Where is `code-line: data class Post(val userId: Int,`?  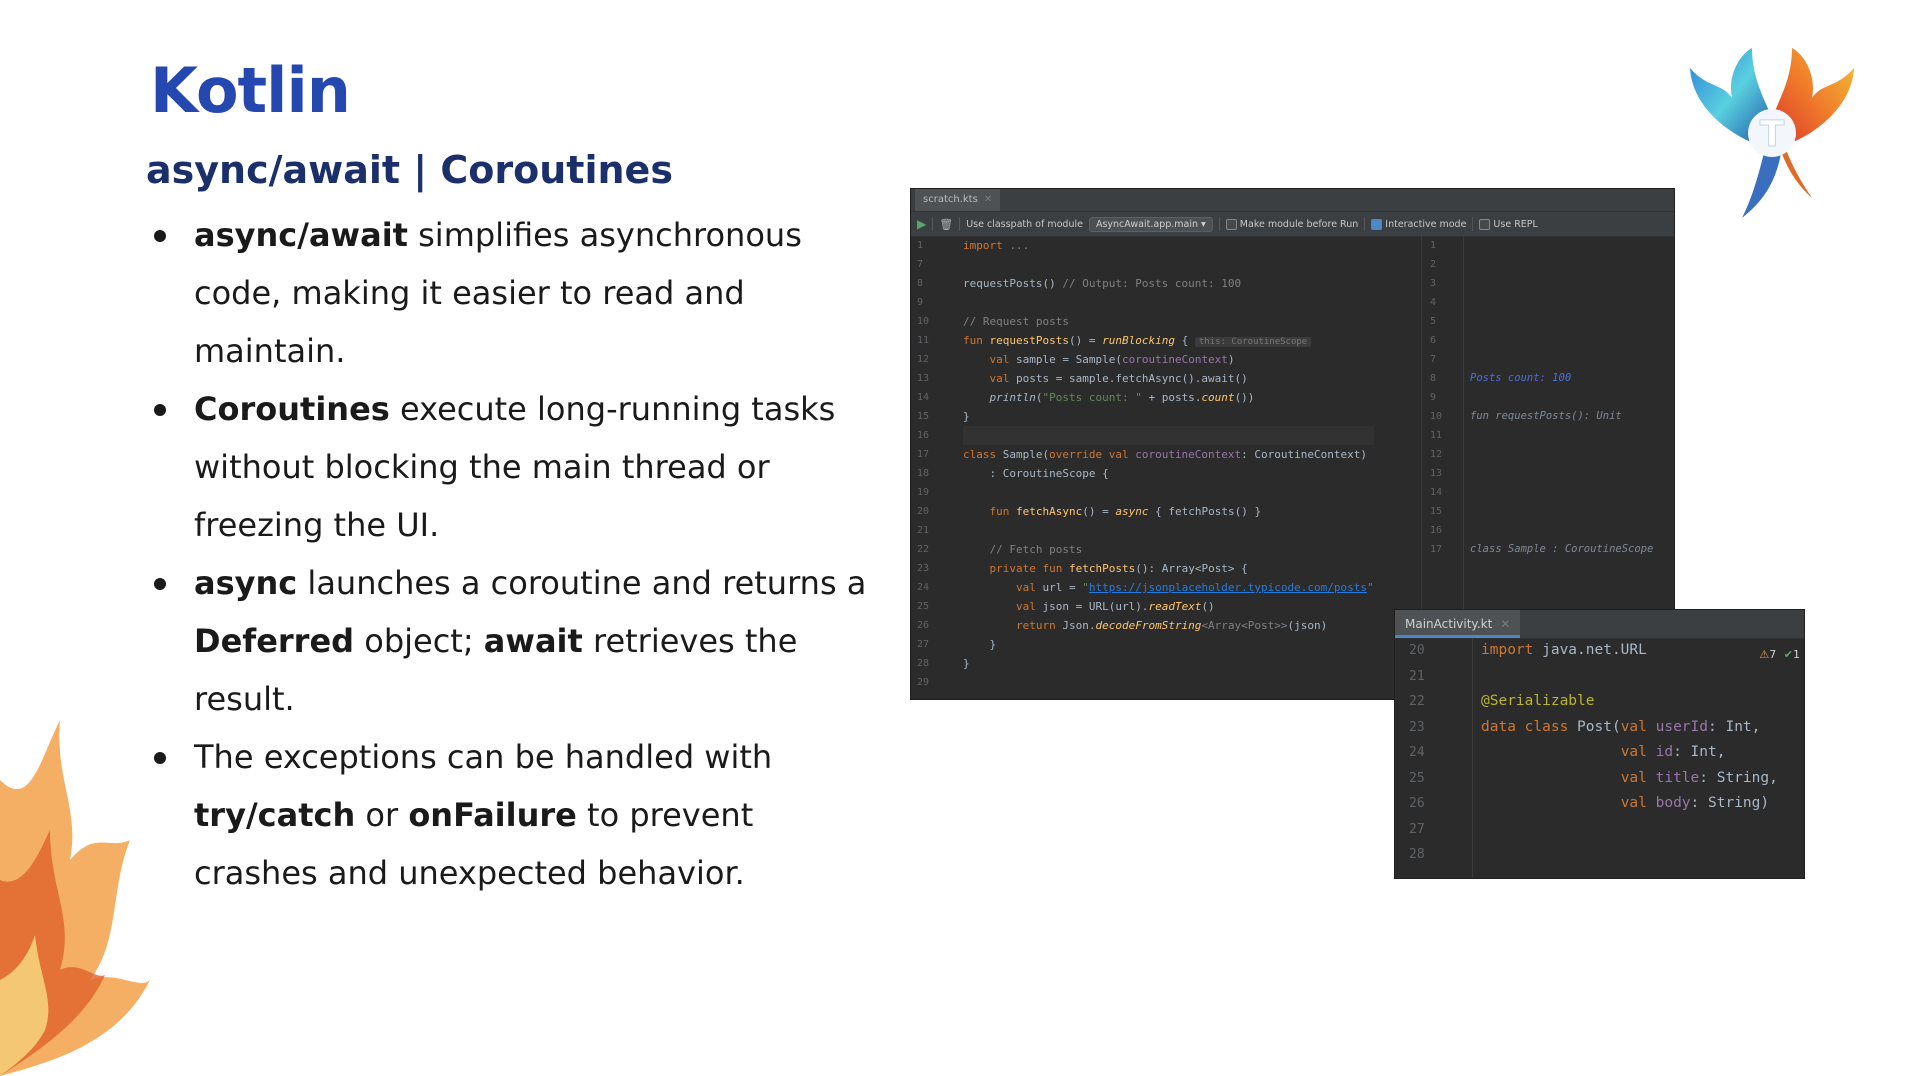
code-line: data class Post(val userId: Int, is located at coordinates (1629, 728).